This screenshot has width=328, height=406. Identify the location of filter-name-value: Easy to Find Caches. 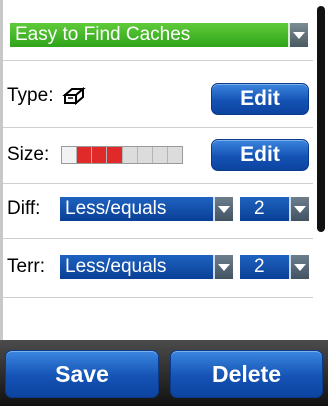
(103, 34).